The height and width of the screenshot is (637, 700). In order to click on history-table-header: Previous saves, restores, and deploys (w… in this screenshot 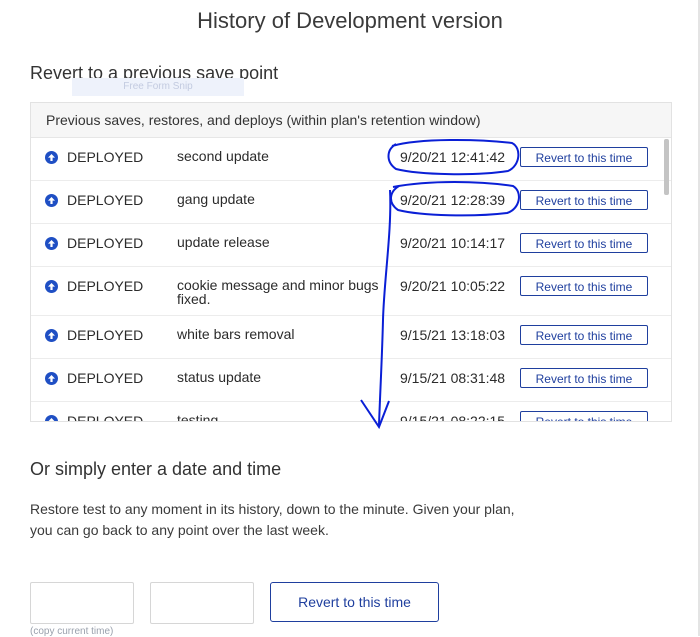, I will do `click(351, 120)`.